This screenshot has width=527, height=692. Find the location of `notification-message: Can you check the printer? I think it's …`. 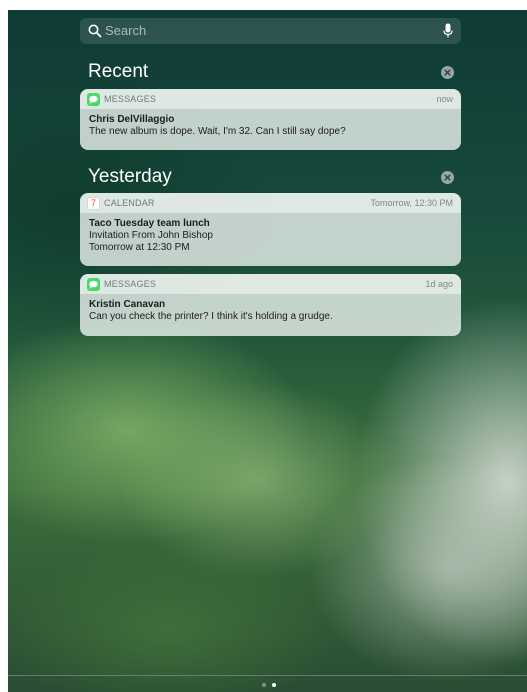

notification-message: Can you check the printer? I think it's … is located at coordinates (211, 316).